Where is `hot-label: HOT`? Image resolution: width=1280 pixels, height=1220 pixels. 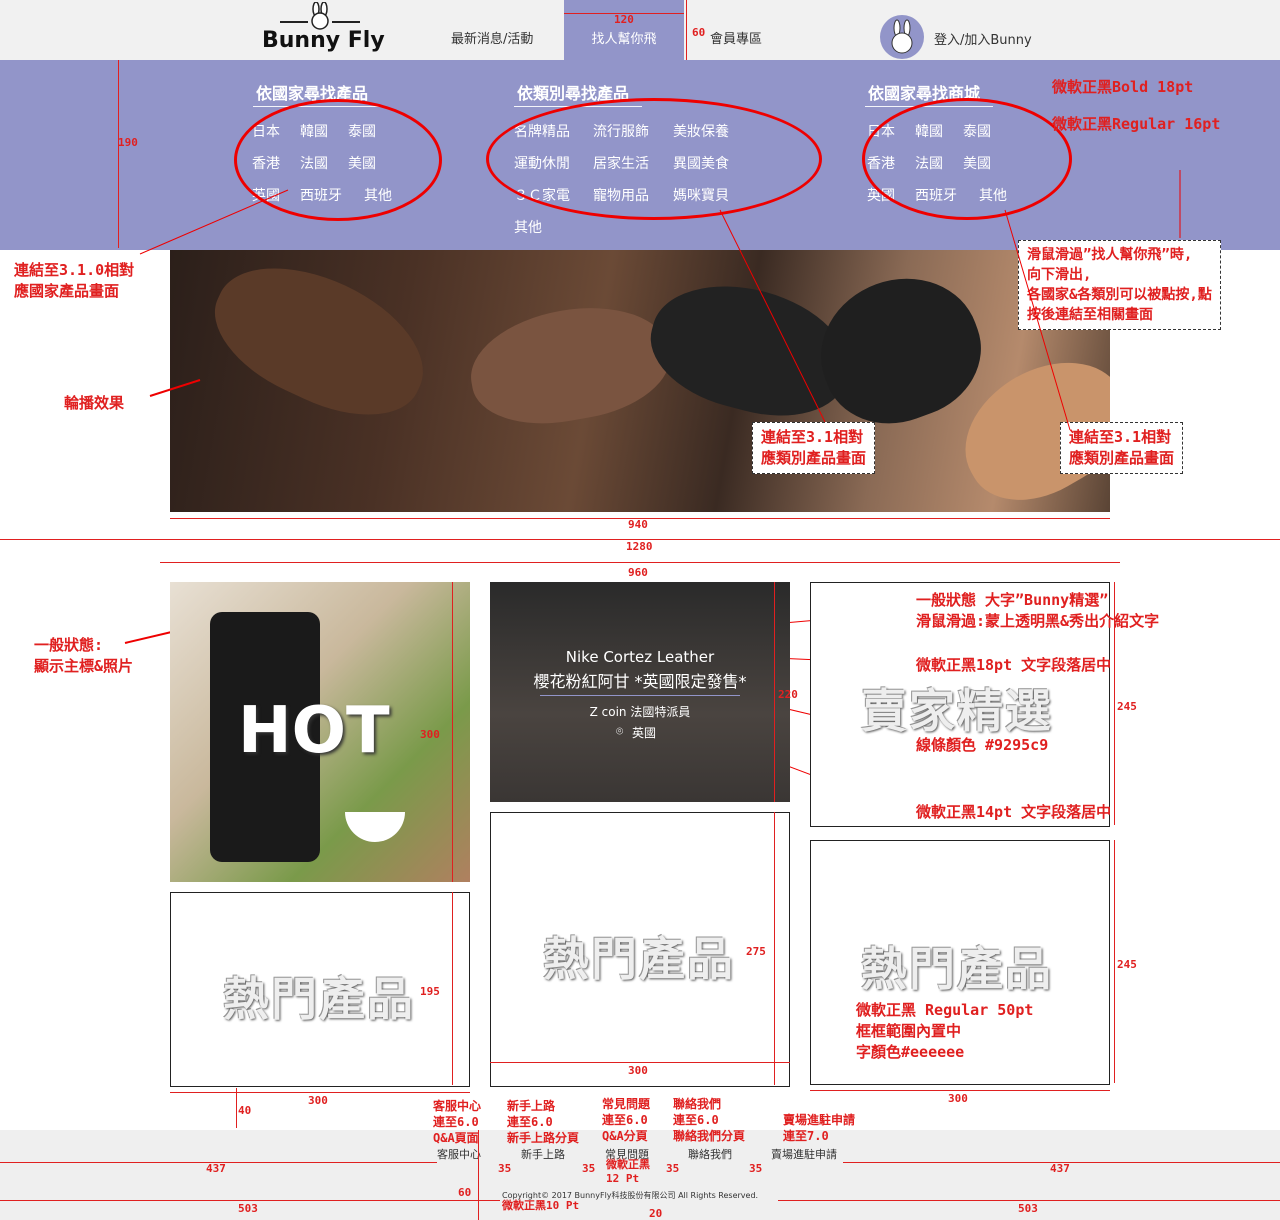
hot-label: HOT is located at coordinates (314, 731).